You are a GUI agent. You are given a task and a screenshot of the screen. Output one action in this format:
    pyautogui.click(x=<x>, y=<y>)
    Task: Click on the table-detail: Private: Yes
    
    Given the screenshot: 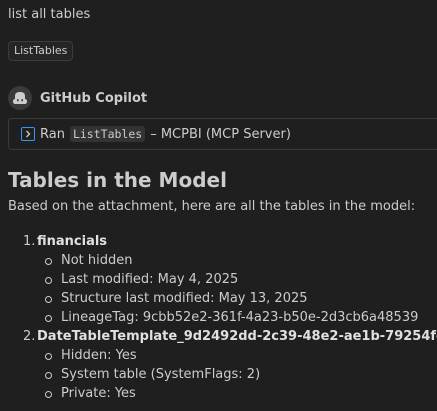 What is the action you would take?
    pyautogui.click(x=98, y=393)
    